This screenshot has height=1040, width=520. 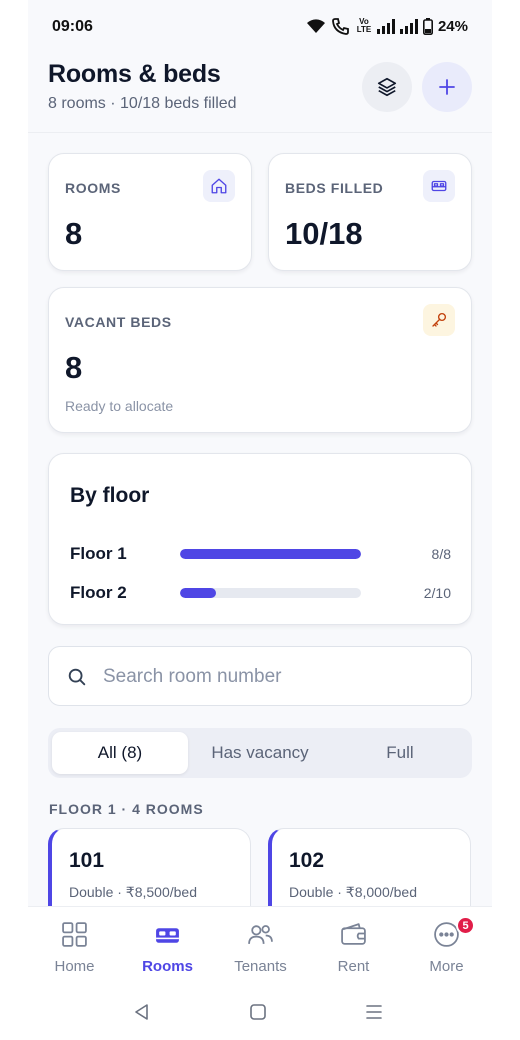 What do you see at coordinates (260, 28) in the screenshot?
I see `status-bar: 09:06 Vo LTE 24%` at bounding box center [260, 28].